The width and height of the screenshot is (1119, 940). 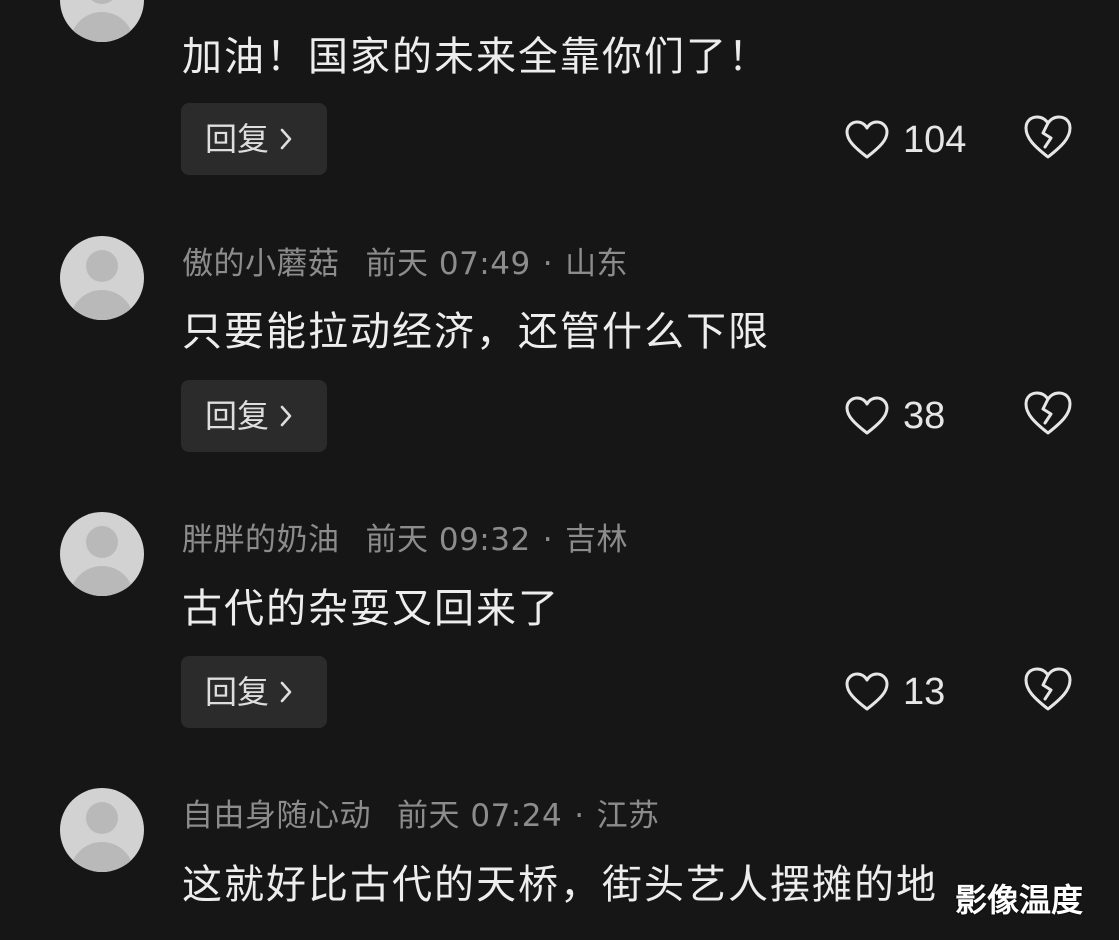 I want to click on comment-time: 前天 07:24, so click(x=480, y=816).